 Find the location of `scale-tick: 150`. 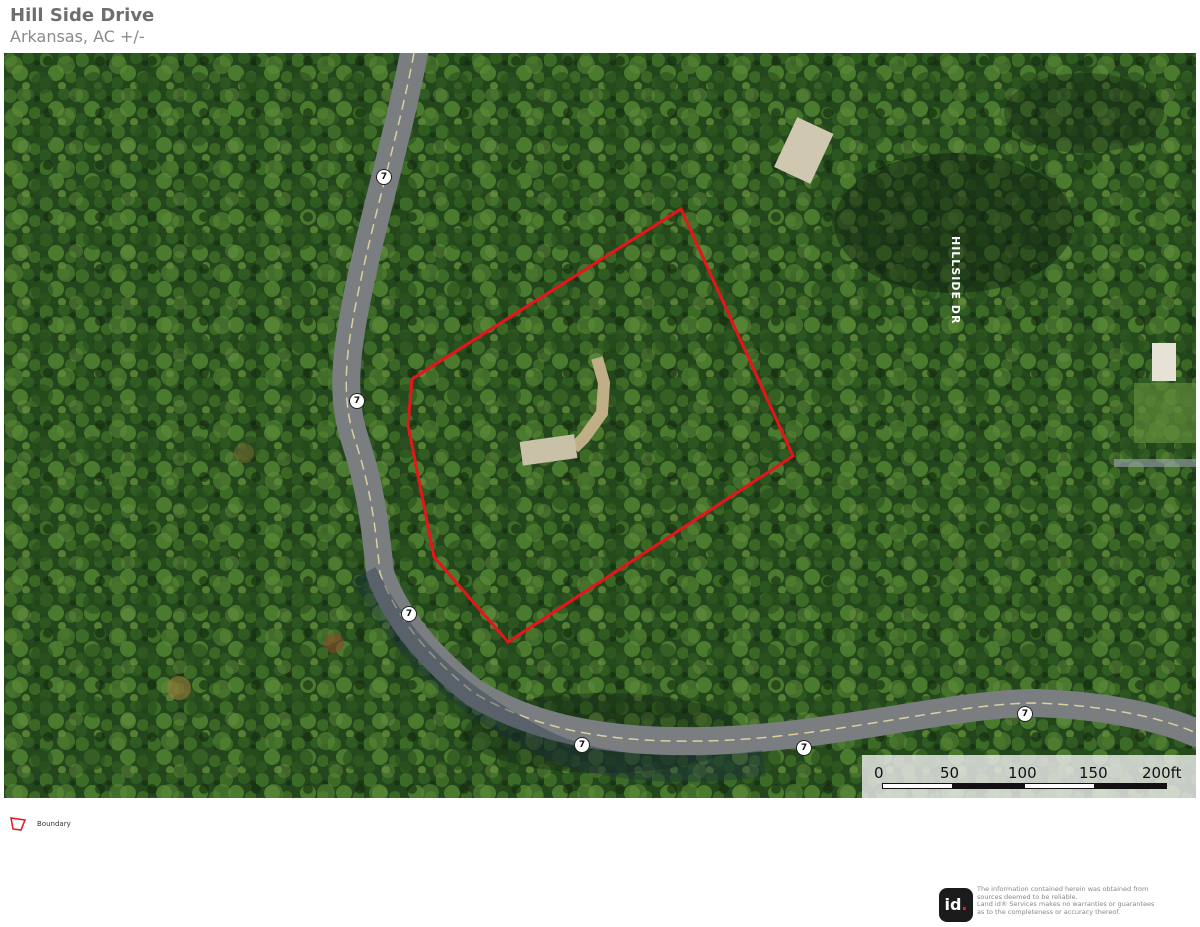

scale-tick: 150 is located at coordinates (1093, 773).